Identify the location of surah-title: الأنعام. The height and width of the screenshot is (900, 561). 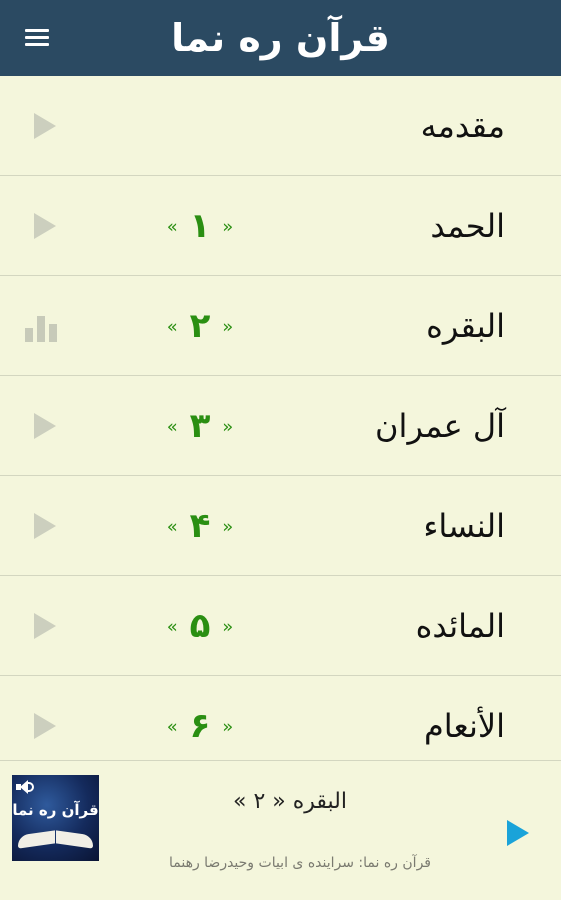
(464, 726).